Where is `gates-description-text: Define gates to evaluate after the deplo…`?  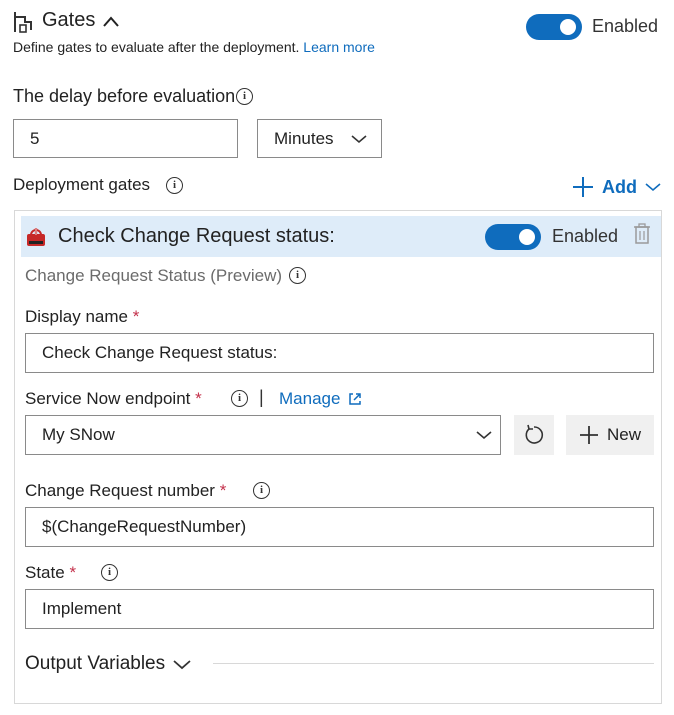
gates-description-text: Define gates to evaluate after the deplo… is located at coordinates (156, 47).